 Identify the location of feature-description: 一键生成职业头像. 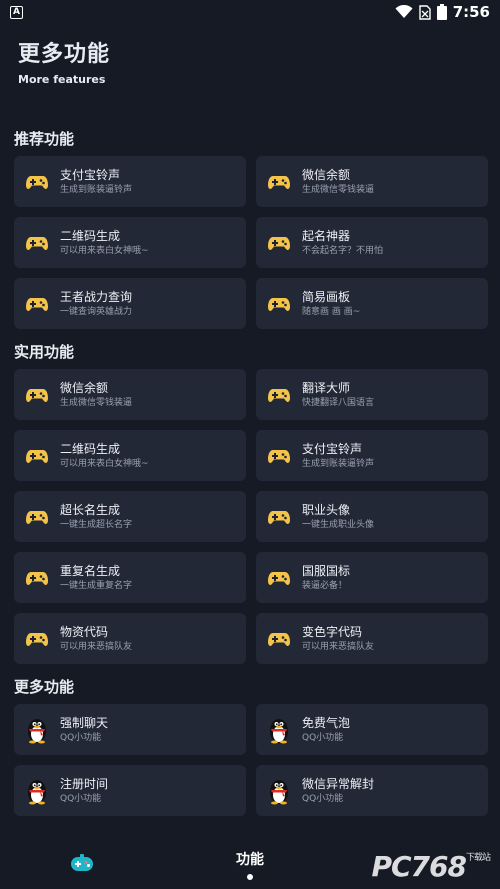
(338, 524).